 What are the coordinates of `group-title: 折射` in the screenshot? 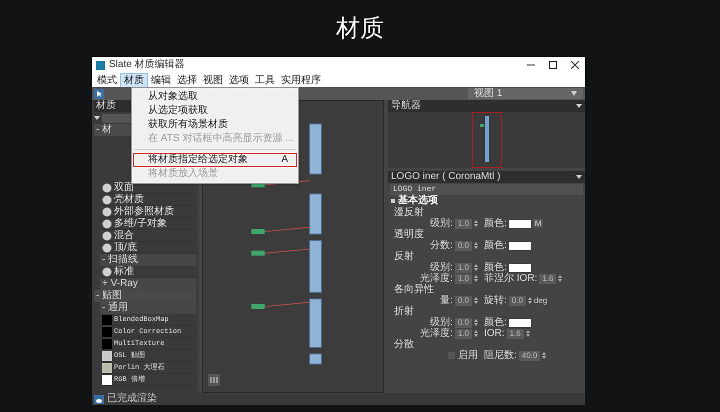 It's located at (404, 311).